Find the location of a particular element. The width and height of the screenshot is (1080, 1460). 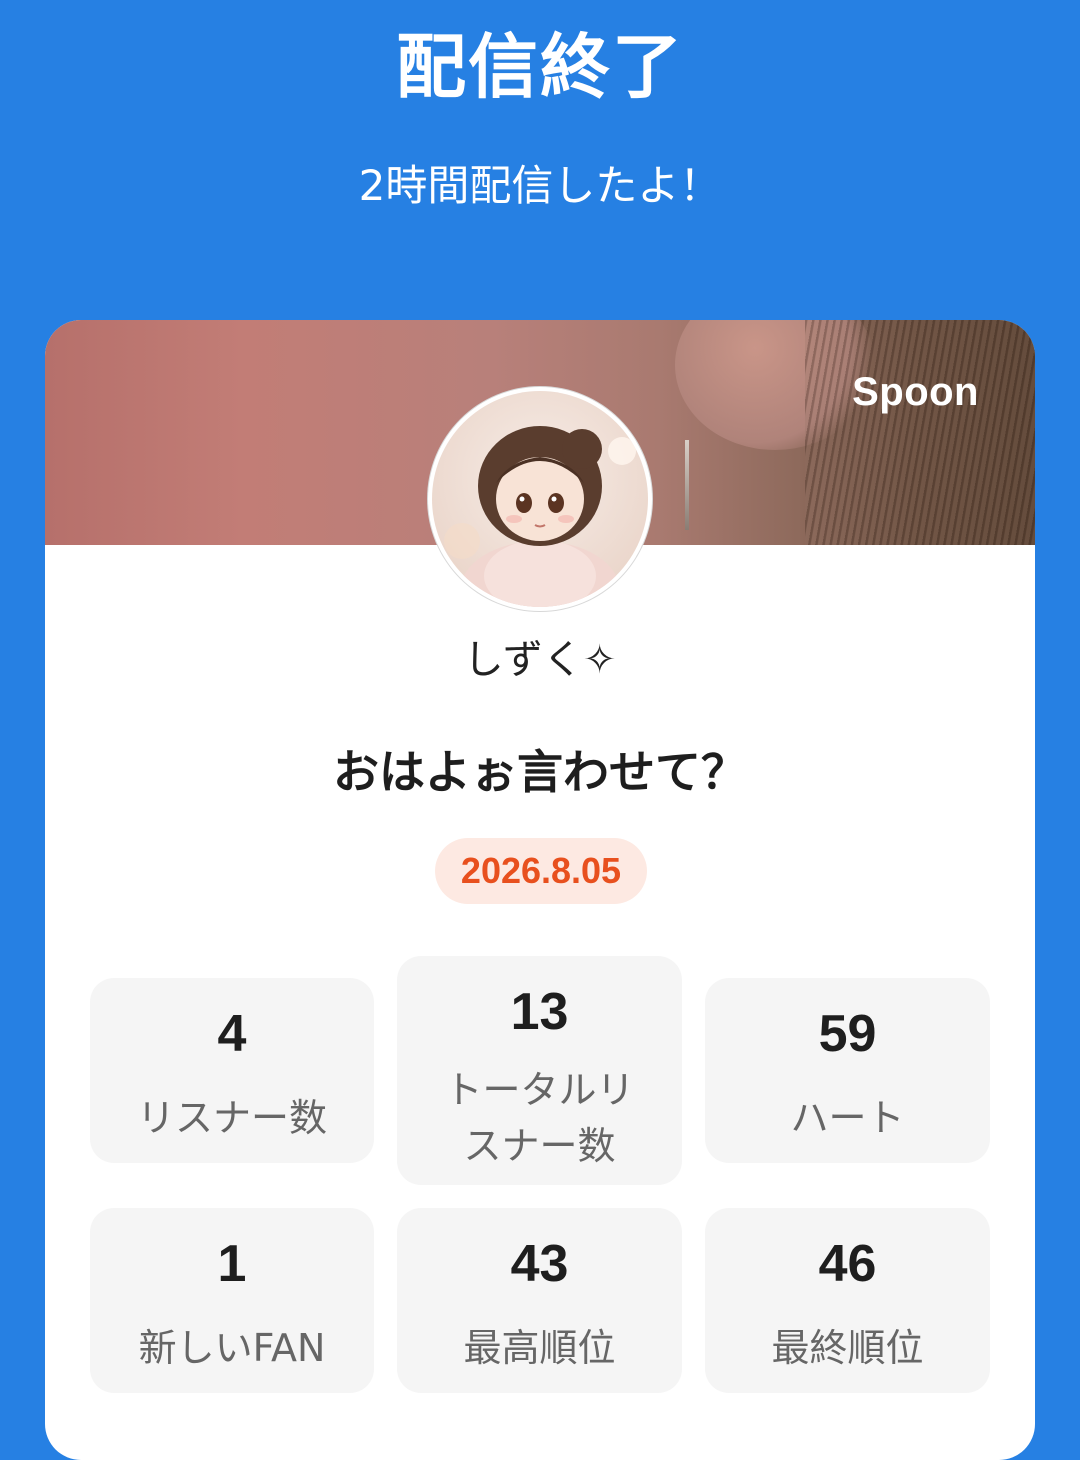

stream-title: おはよぉ言わせて？ is located at coordinates (540, 772).